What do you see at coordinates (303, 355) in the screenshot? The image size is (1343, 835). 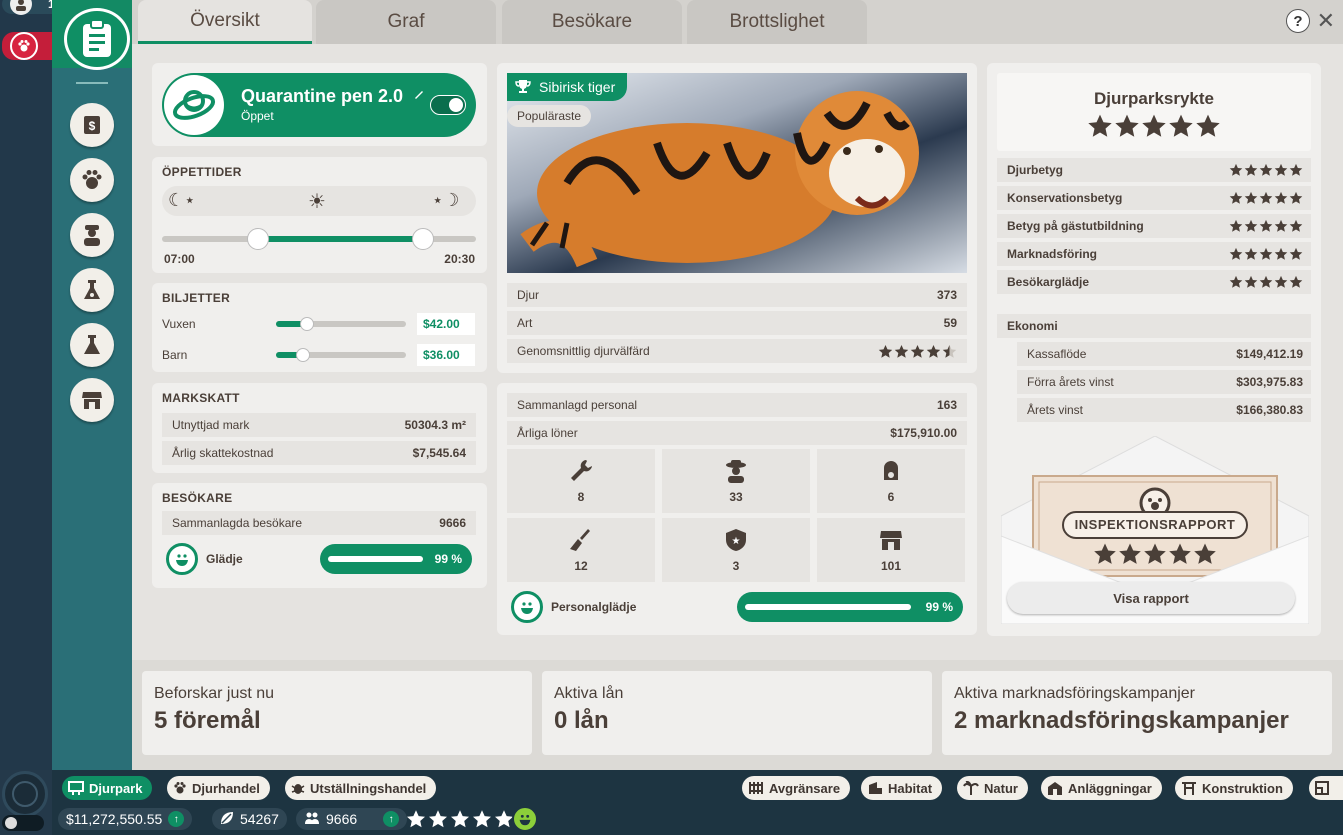 I see `child-price-handle` at bounding box center [303, 355].